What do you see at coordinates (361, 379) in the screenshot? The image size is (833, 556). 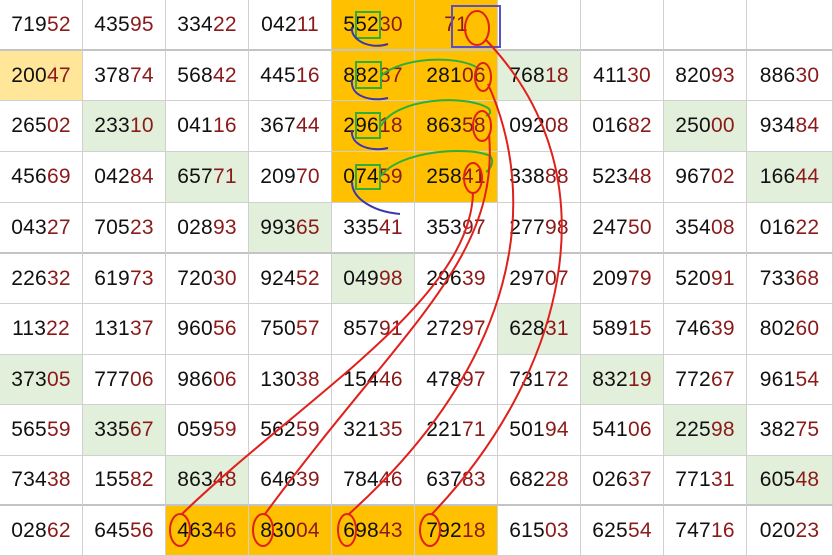 I see `cell-prefix: 154` at bounding box center [361, 379].